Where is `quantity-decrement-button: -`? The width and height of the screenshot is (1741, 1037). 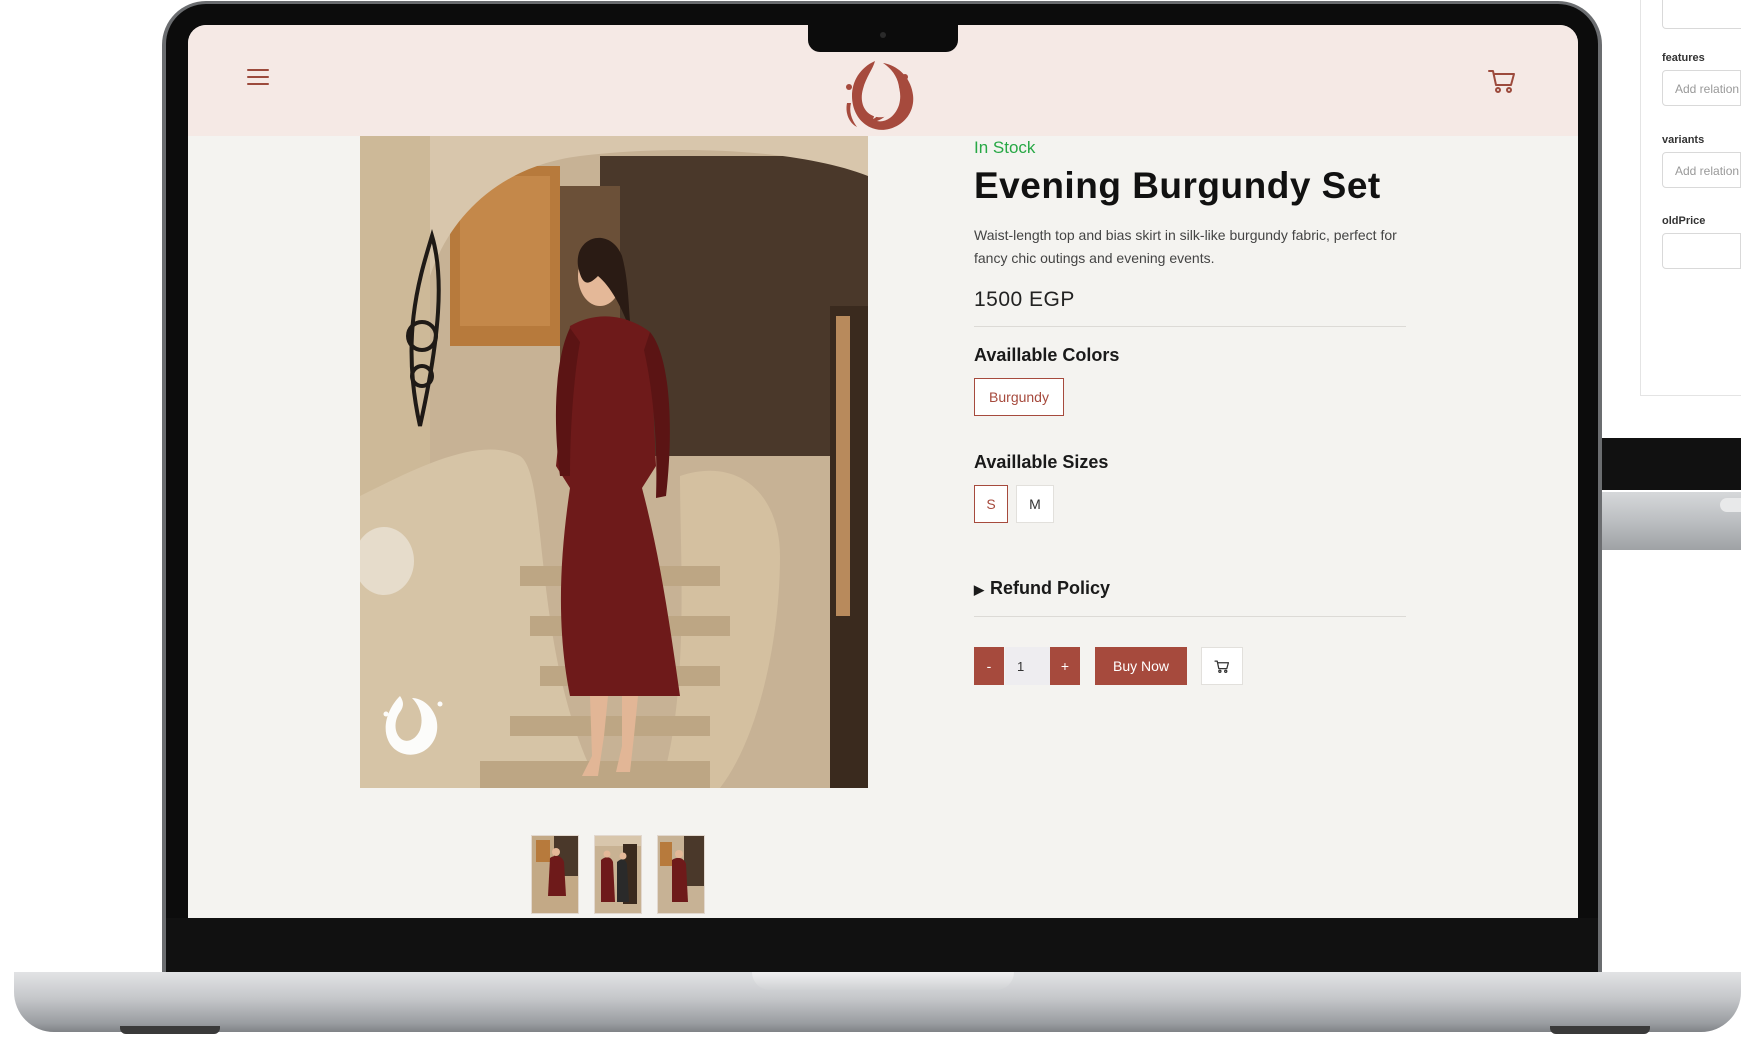
quantity-decrement-button: - is located at coordinates (989, 666).